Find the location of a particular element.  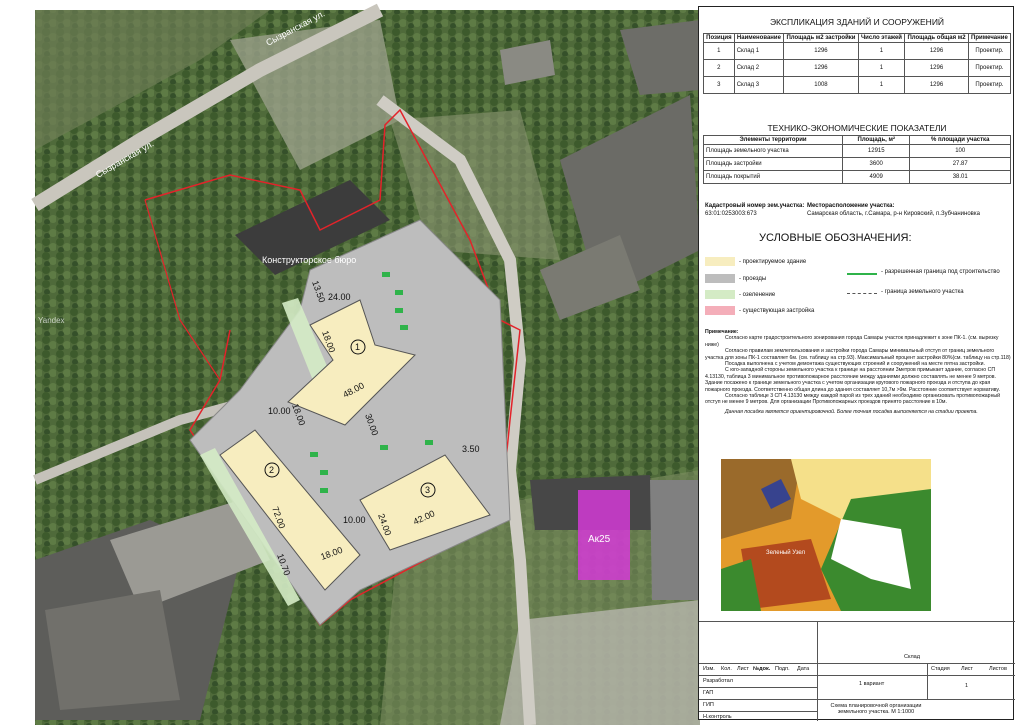

table-cell: Площадь застройки is located at coordinates (773, 164).